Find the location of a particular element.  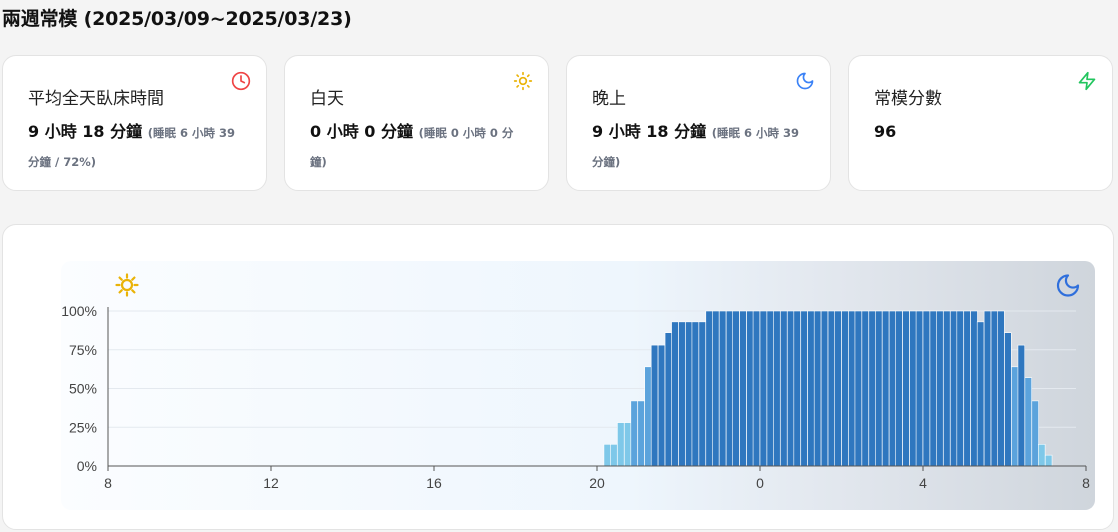

card-night: 晚上 9 小時 18 分鐘 (睡眠 6 小時 39 分鐘) is located at coordinates (698, 123).